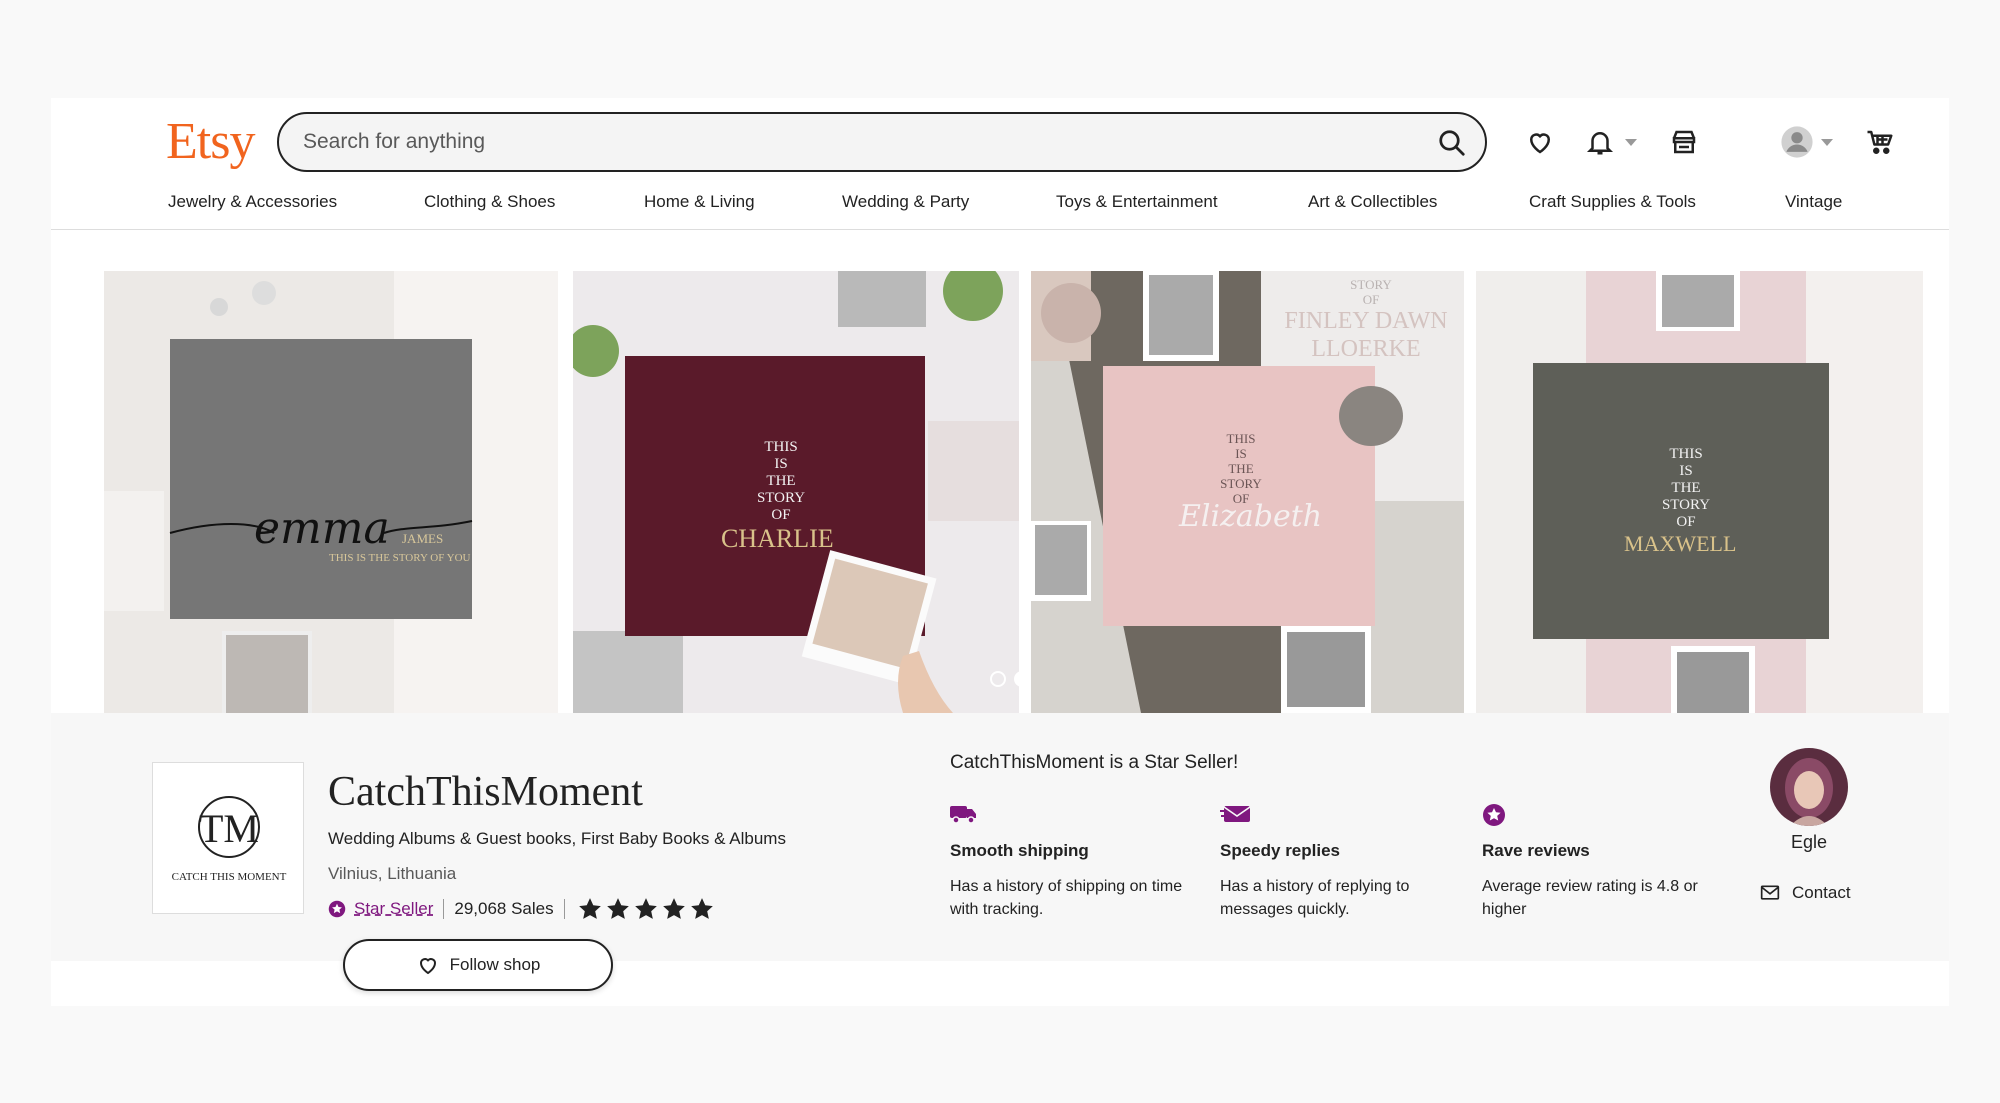  I want to click on search-button, so click(1452, 143).